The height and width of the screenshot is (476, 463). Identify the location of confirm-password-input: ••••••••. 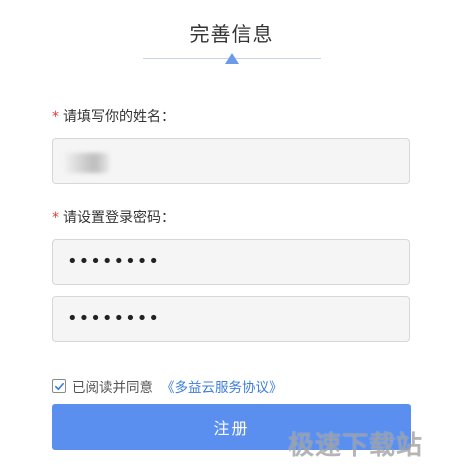
(231, 319).